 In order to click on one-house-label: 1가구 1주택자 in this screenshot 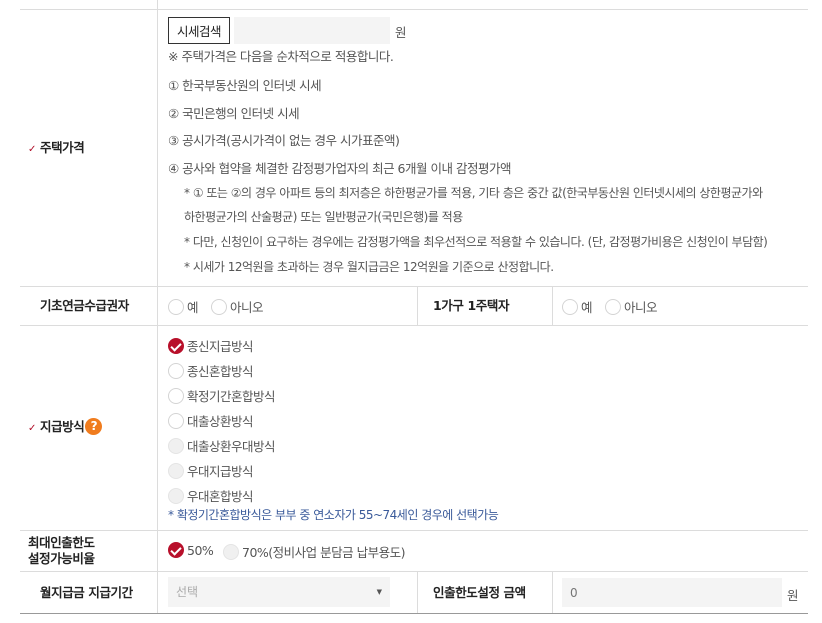, I will do `click(471, 305)`.